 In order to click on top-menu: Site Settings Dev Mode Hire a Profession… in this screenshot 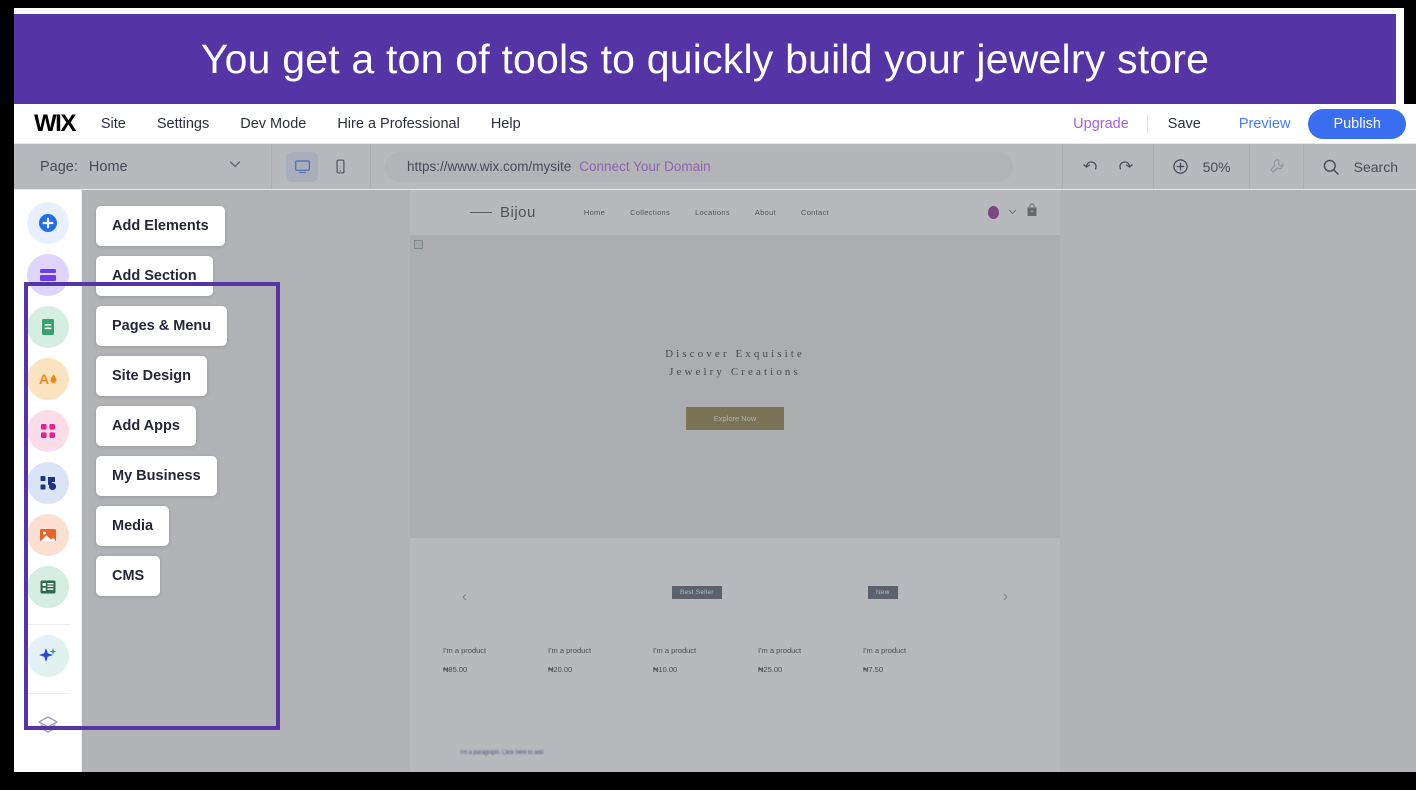, I will do `click(311, 124)`.